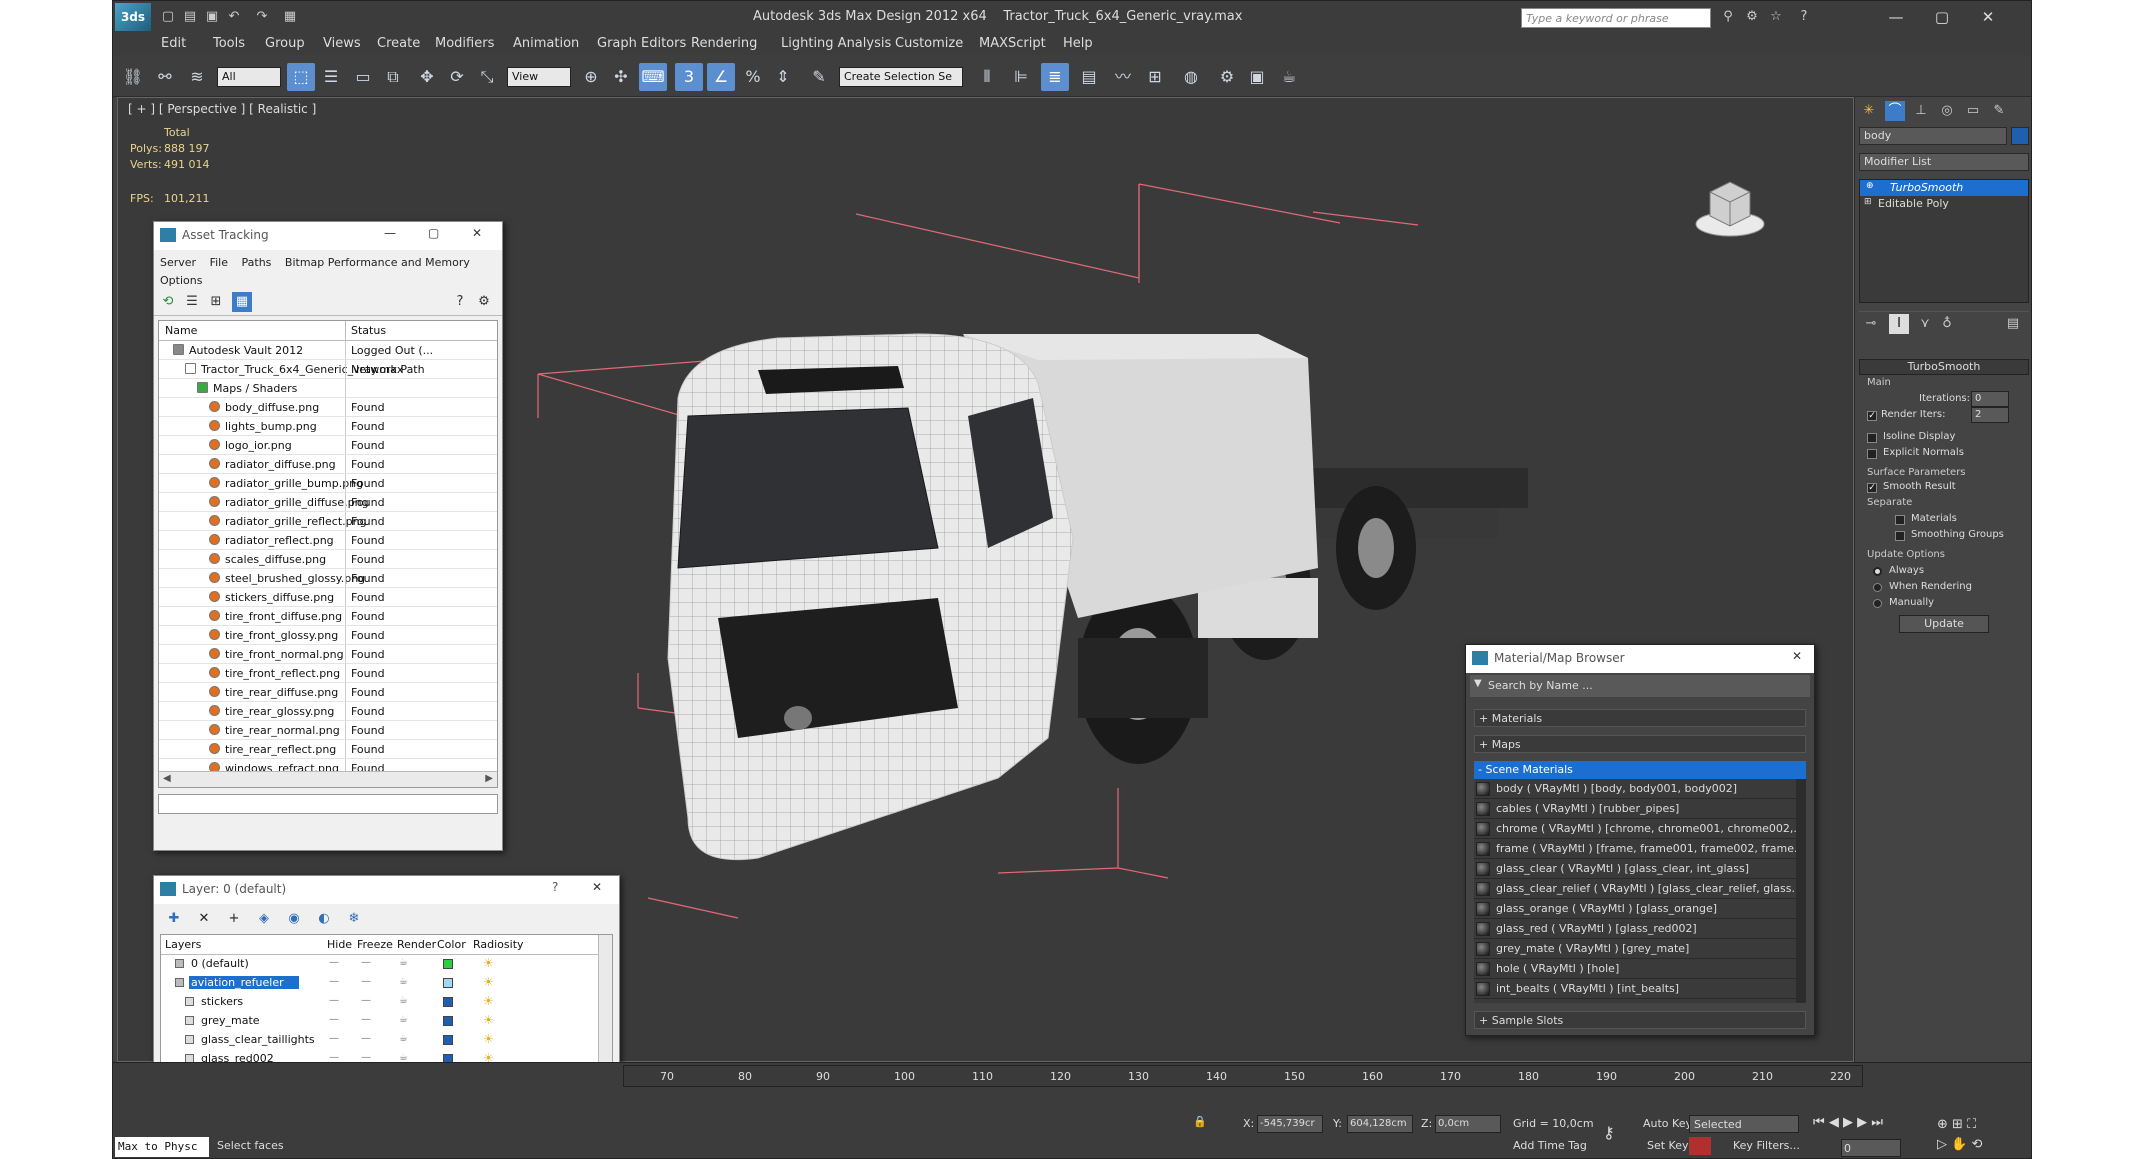  I want to click on menu-help: Help, so click(1078, 43).